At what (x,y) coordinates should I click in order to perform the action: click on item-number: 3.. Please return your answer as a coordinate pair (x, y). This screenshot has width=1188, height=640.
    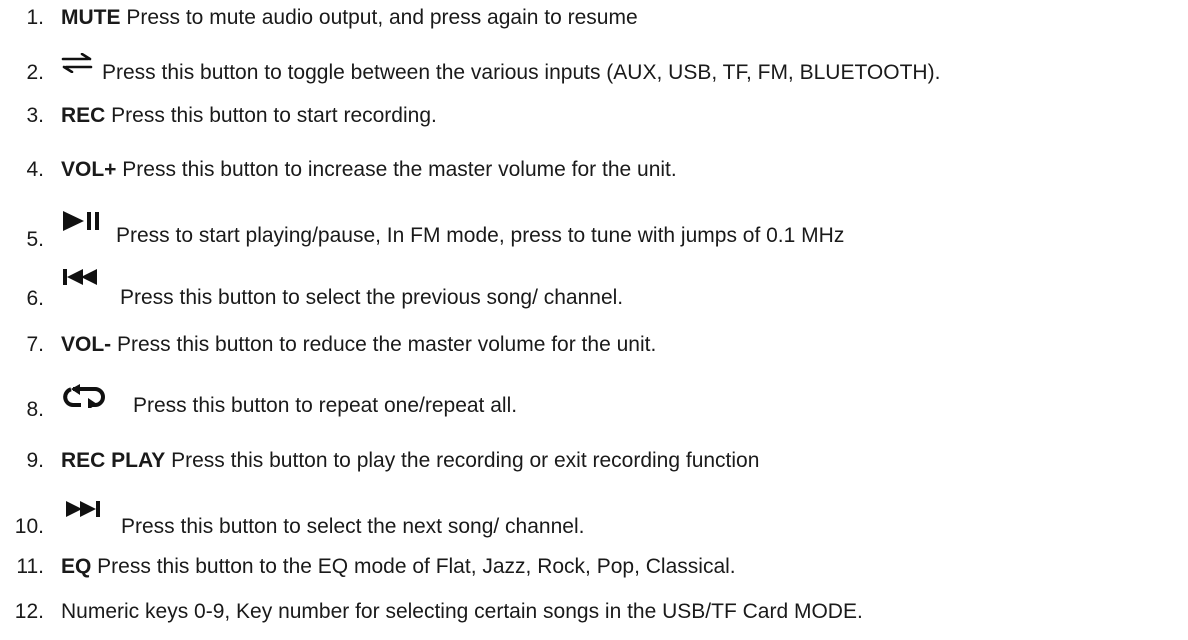
    Looking at the image, I should click on (35, 115).